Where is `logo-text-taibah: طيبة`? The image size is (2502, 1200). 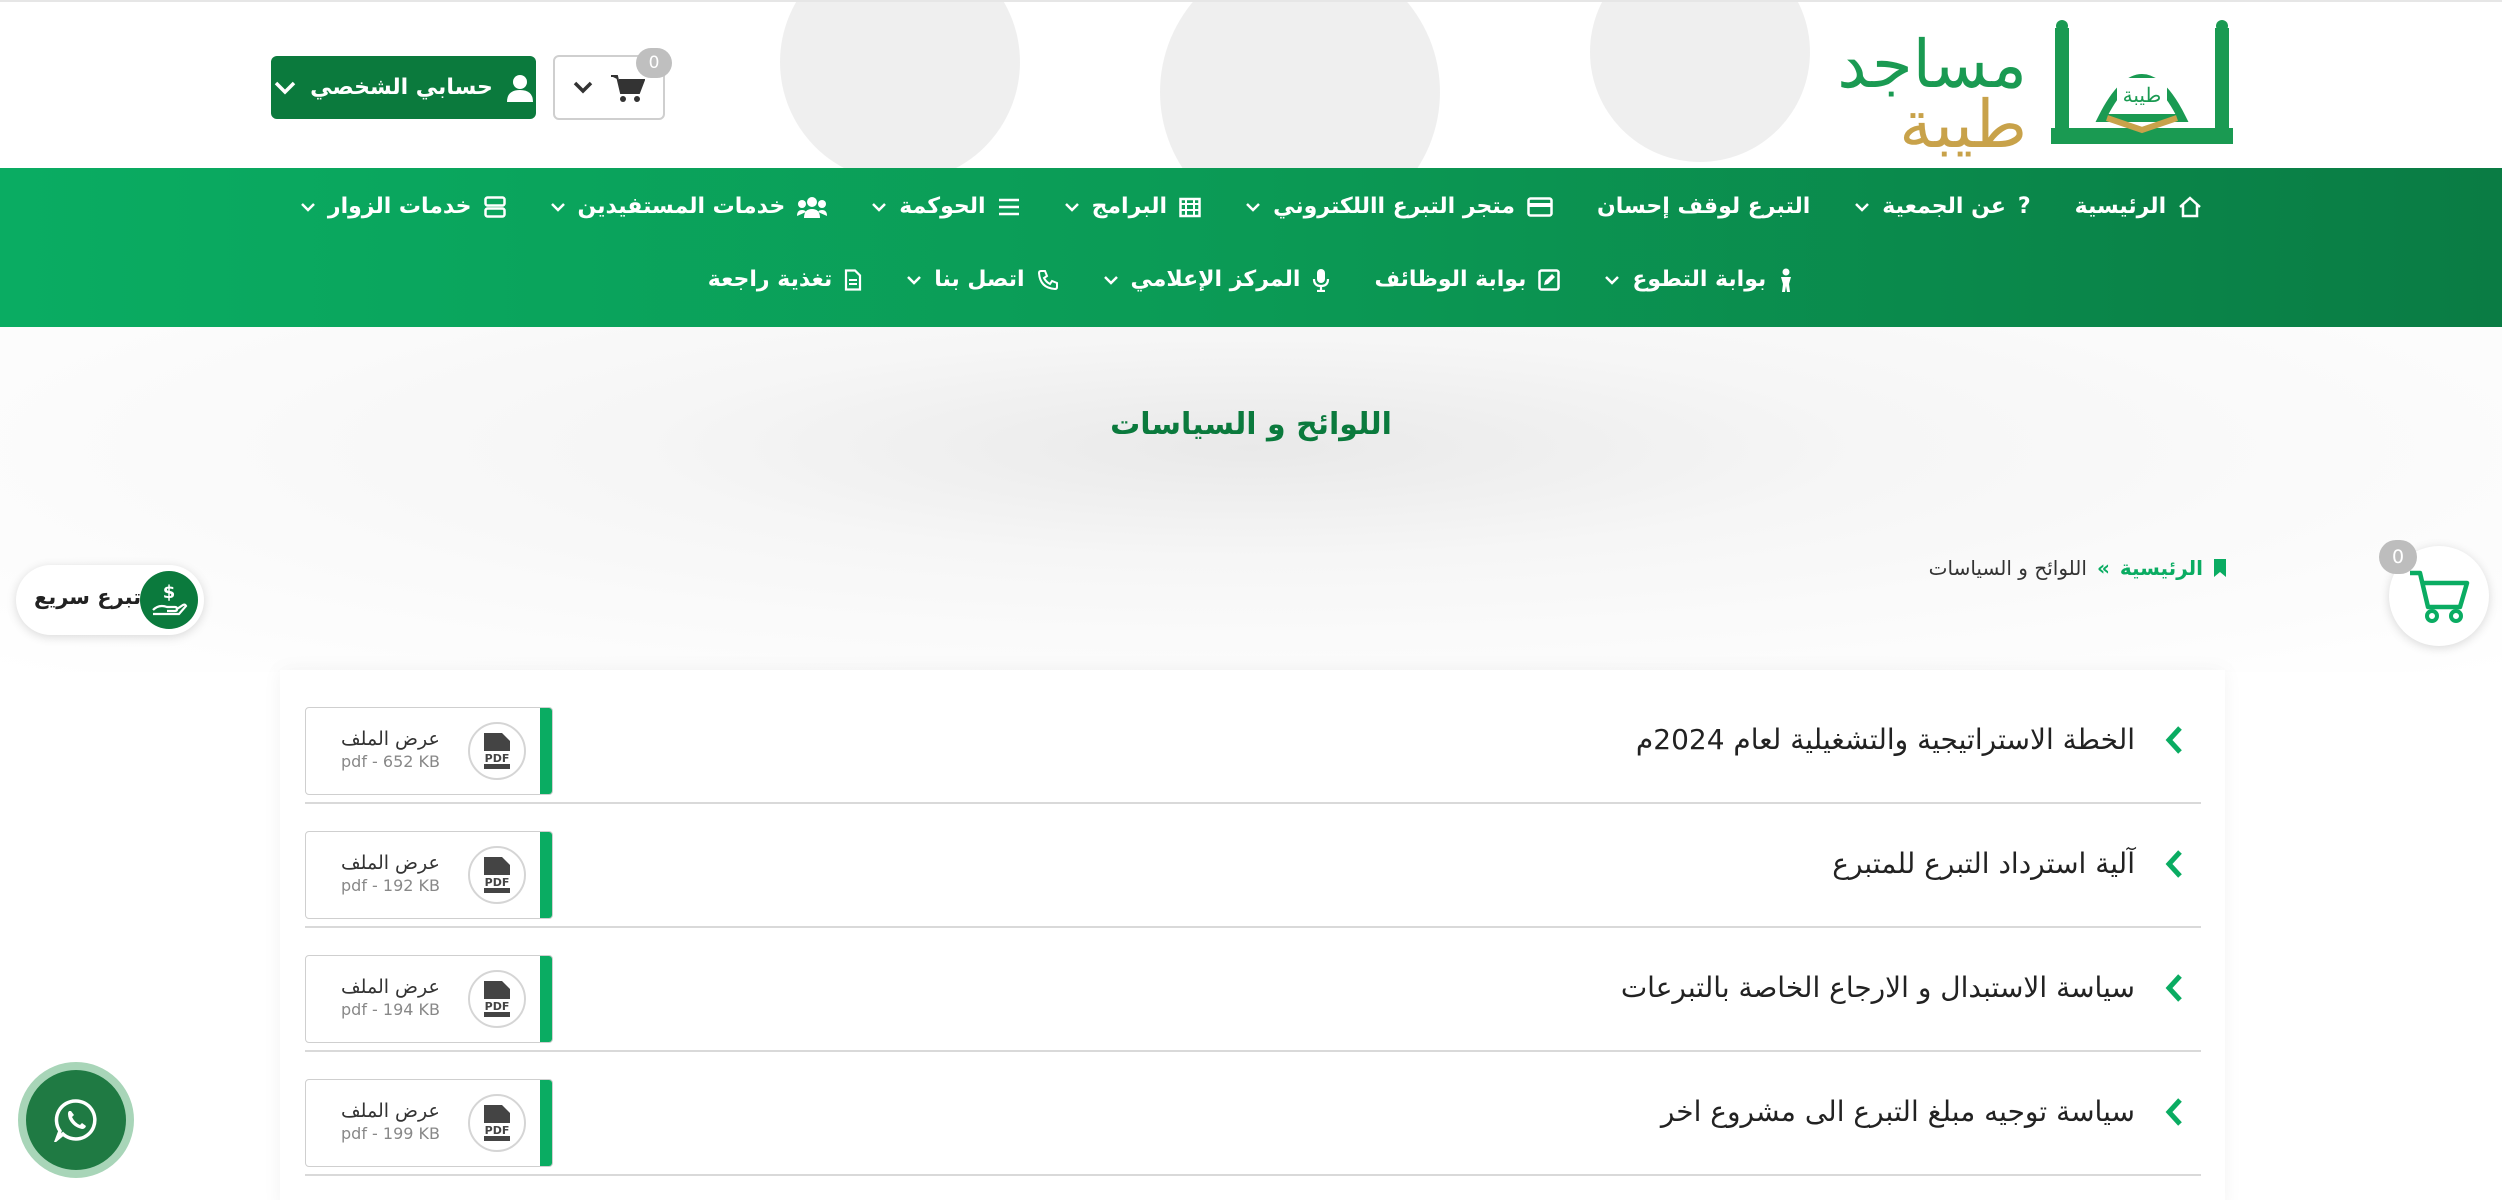
logo-text-taibah: طيبة is located at coordinates (1963, 124).